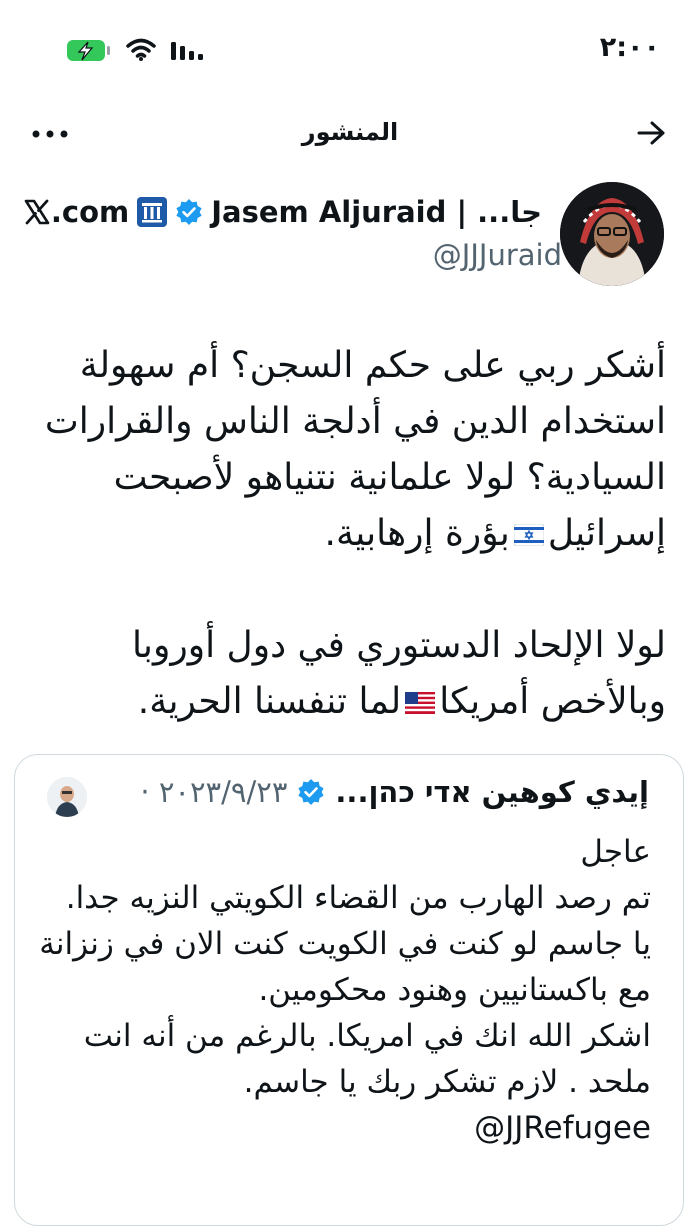  What do you see at coordinates (141, 49) in the screenshot?
I see `wifi-icon` at bounding box center [141, 49].